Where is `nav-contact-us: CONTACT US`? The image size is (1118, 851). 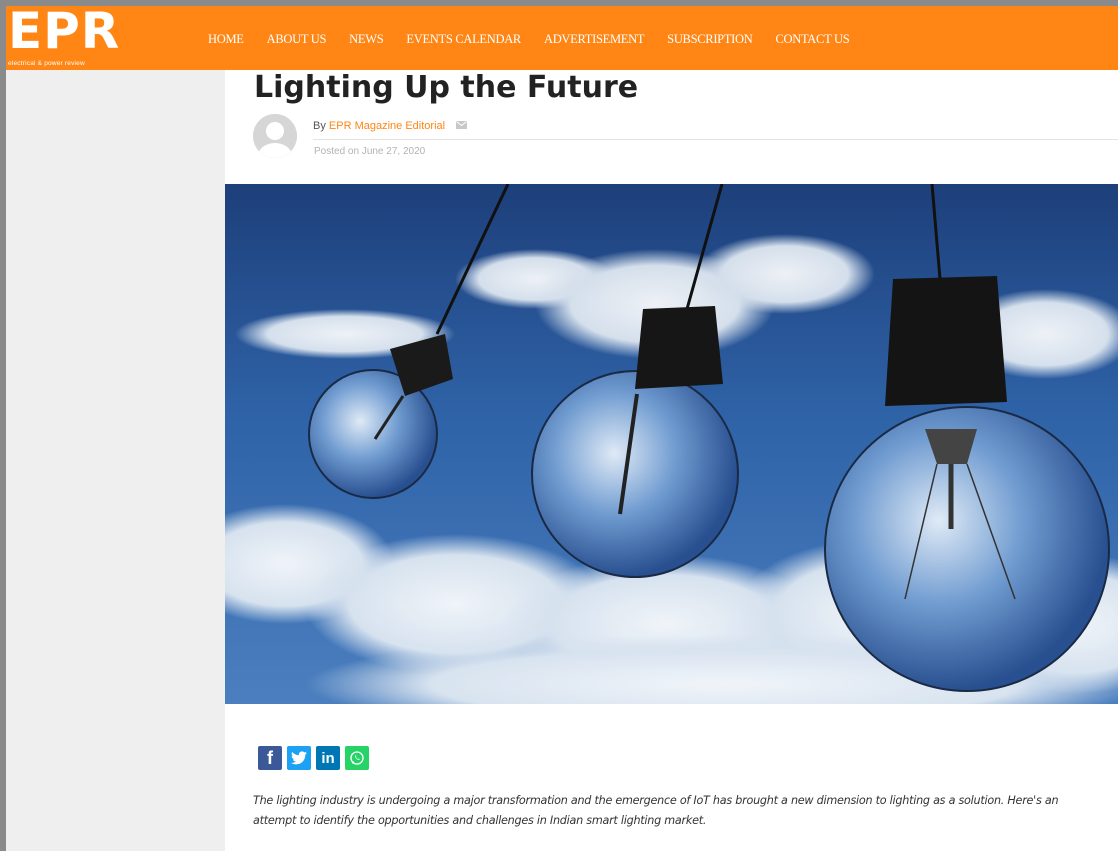 nav-contact-us: CONTACT US is located at coordinates (812, 39).